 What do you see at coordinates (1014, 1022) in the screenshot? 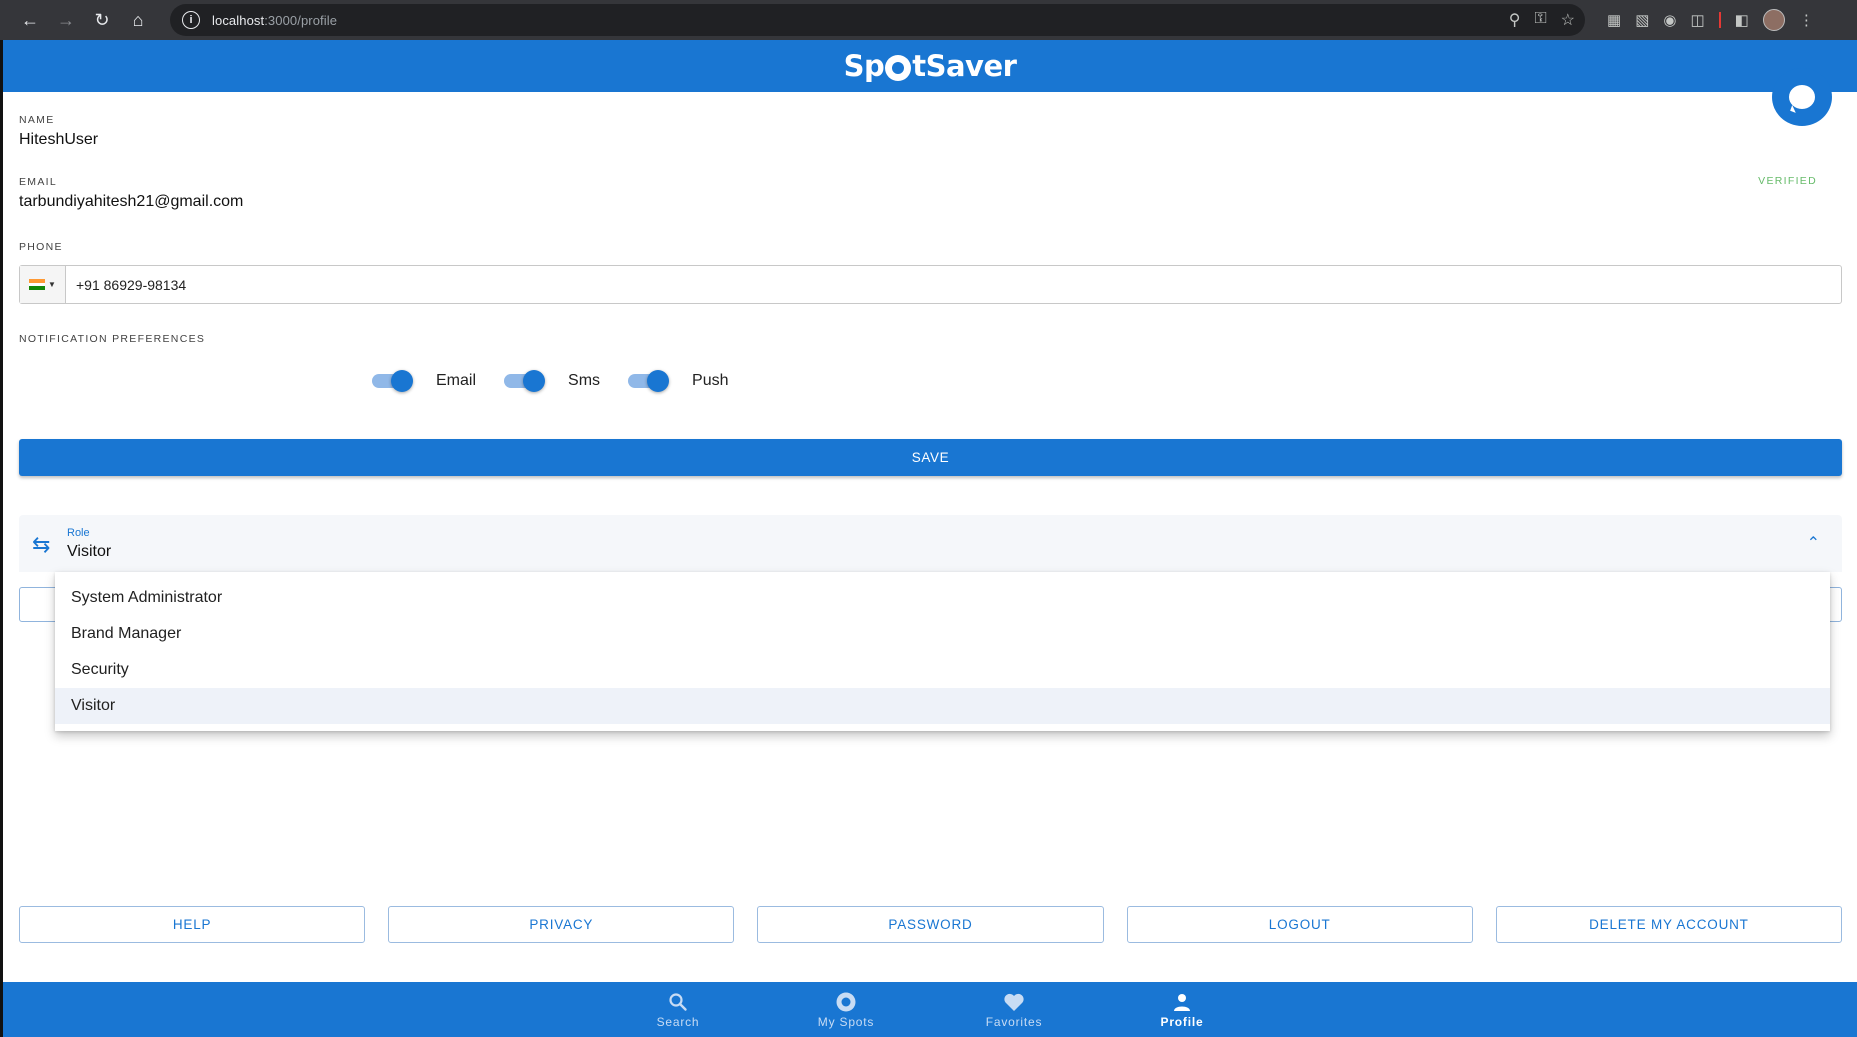
I see `nav-favorites-label: Favorites` at bounding box center [1014, 1022].